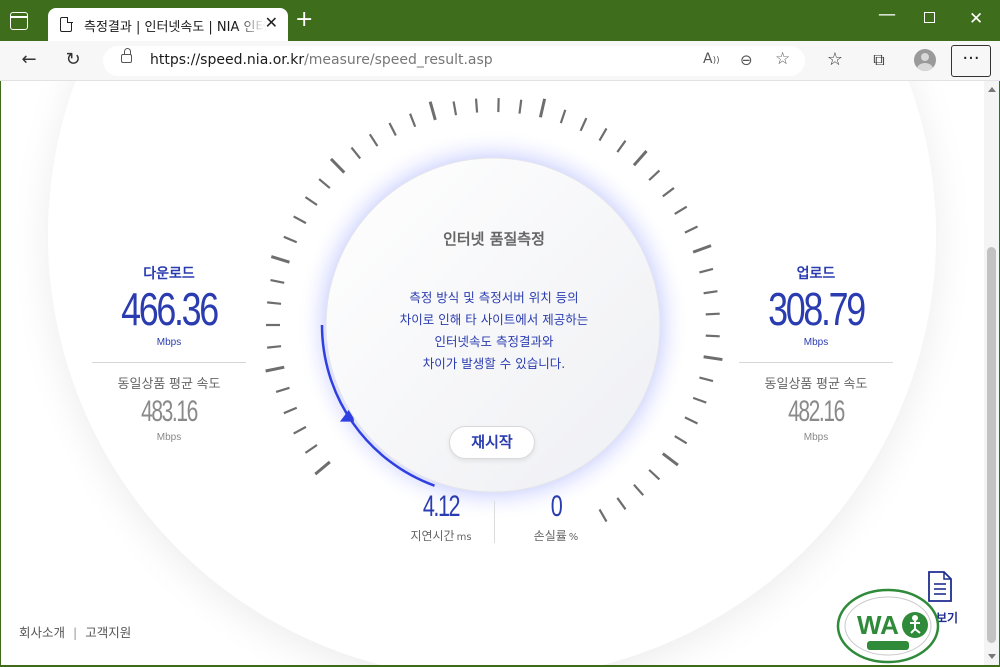  What do you see at coordinates (879, 60) in the screenshot?
I see `collections-icon: ⧉` at bounding box center [879, 60].